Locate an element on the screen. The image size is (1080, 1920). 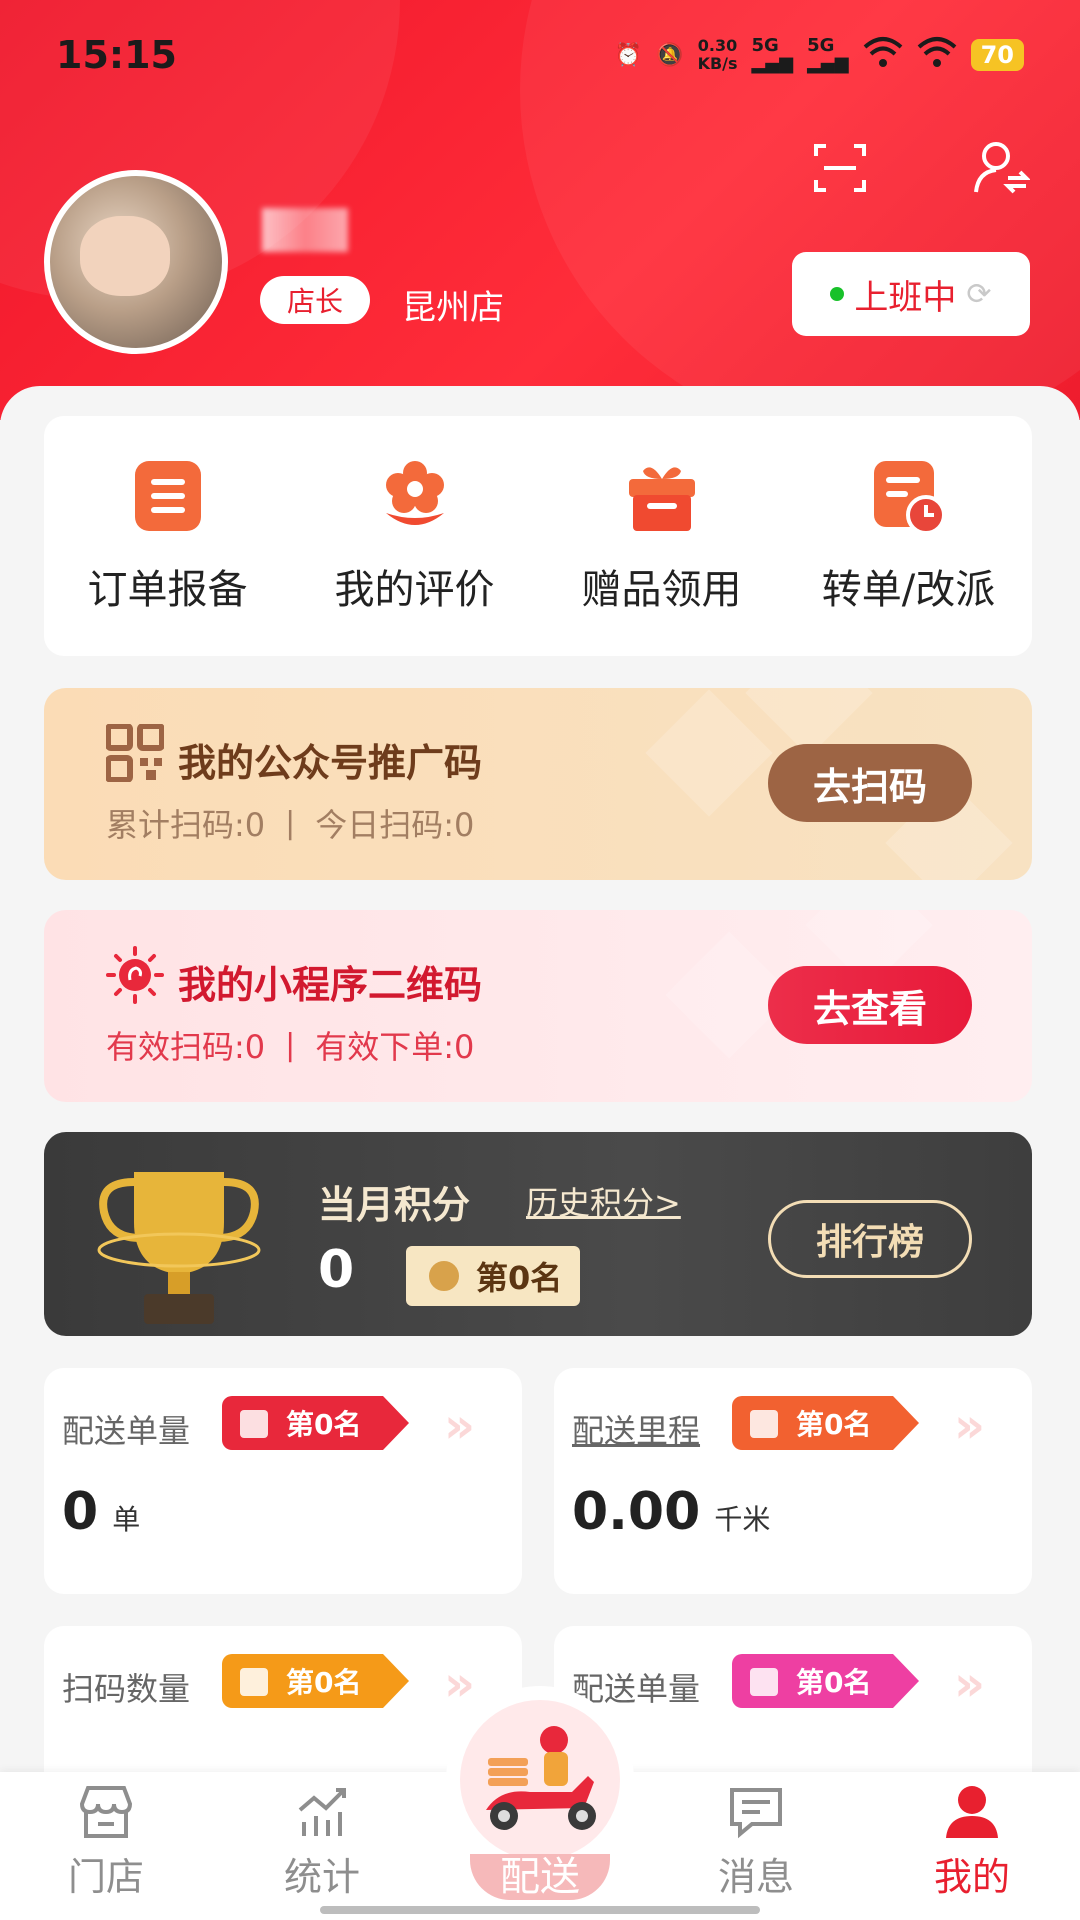
tab-delivery is located at coordinates (540, 1780).